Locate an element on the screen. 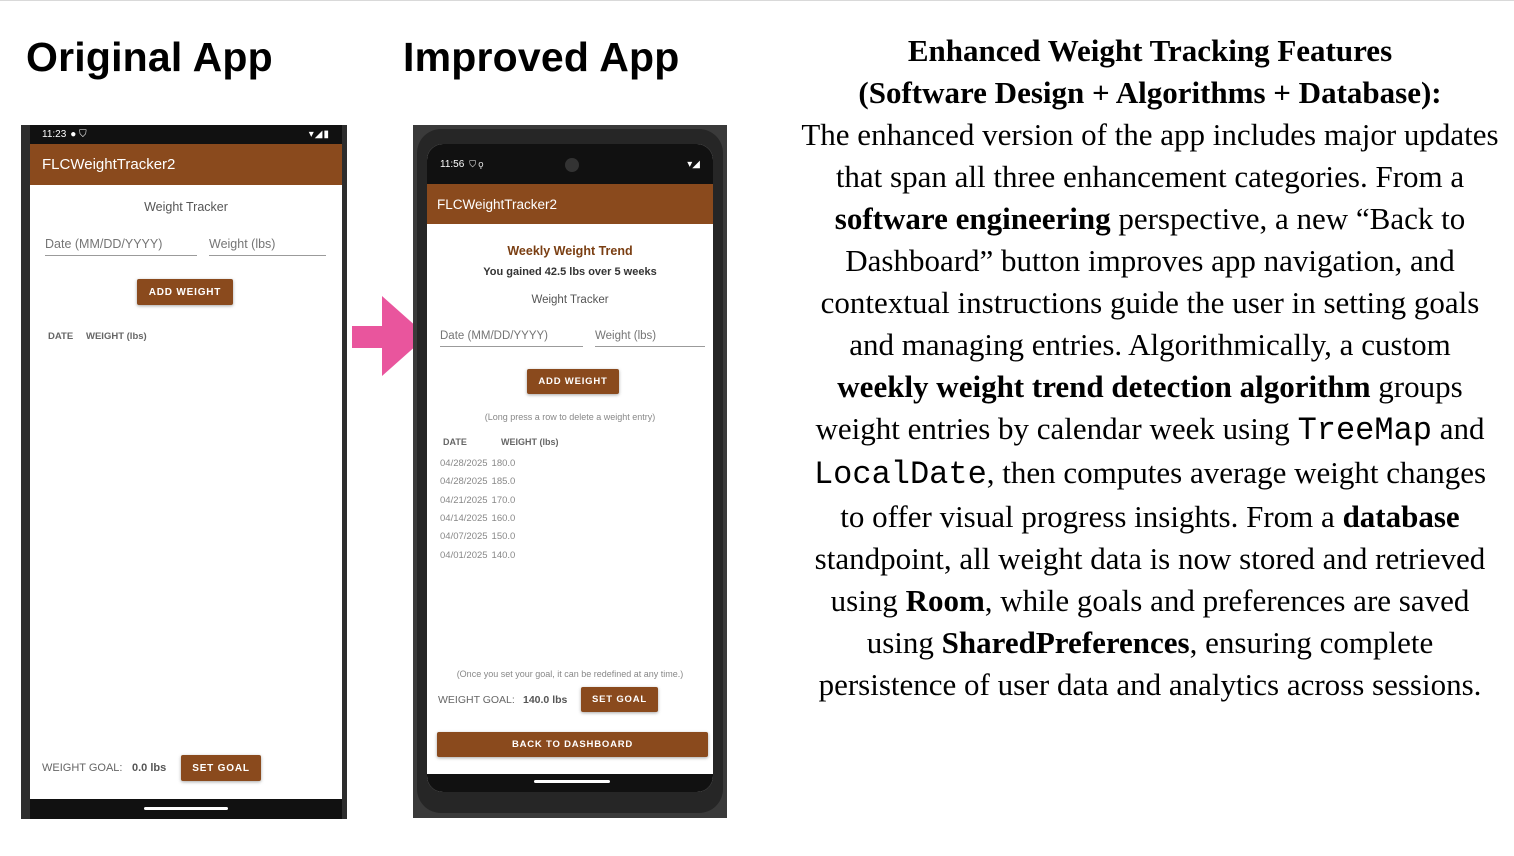 This screenshot has width=1514, height=856. status-icons-right: ▾◢▮ is located at coordinates (319, 134).